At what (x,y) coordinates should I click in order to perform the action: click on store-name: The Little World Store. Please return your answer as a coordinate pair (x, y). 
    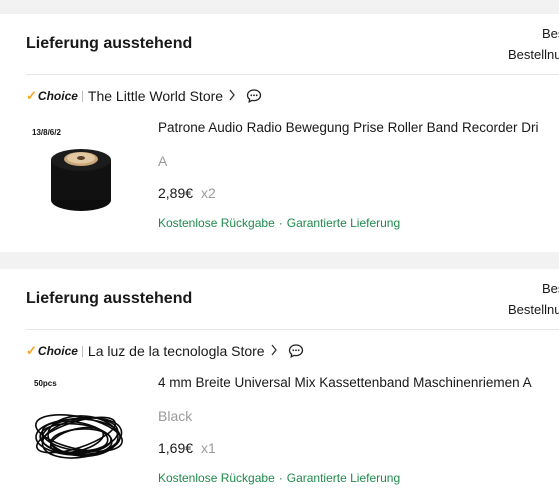
    Looking at the image, I should click on (155, 96).